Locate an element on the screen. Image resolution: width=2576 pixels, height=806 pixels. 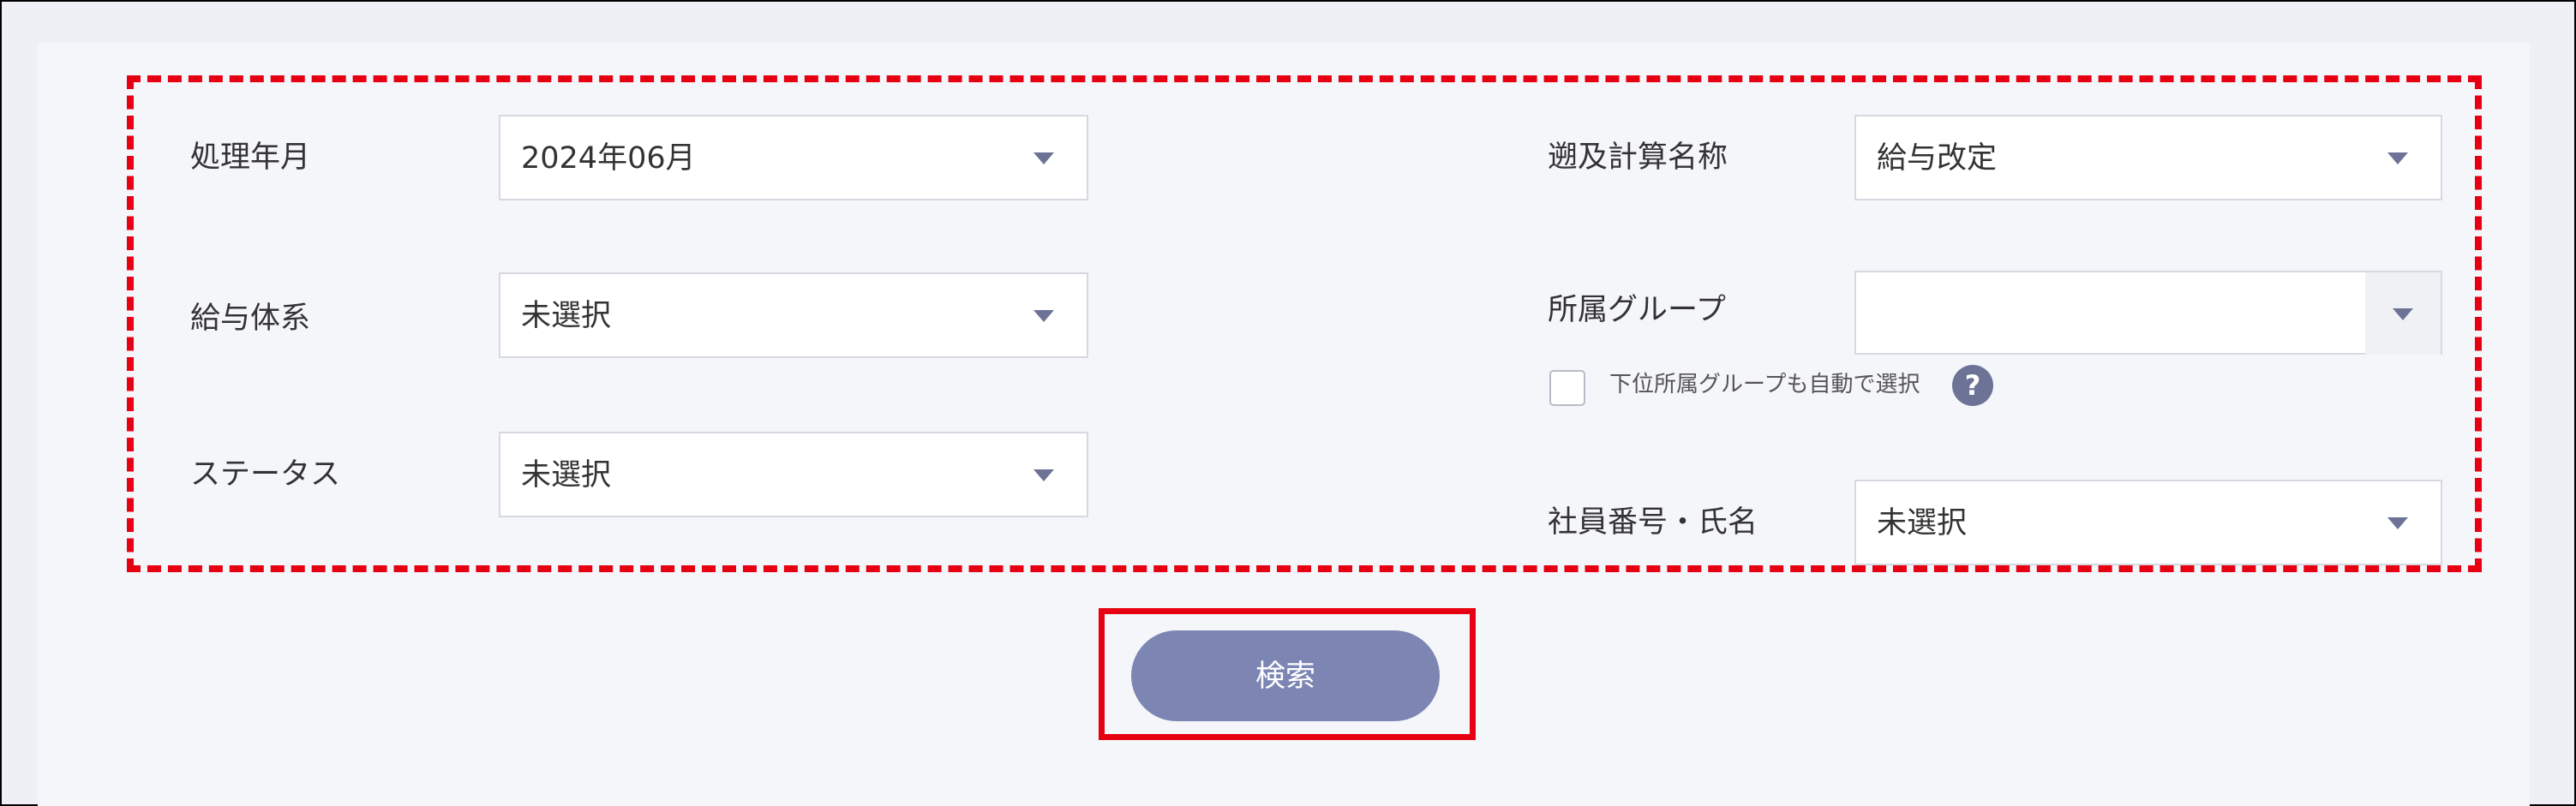
search-button: 検索 is located at coordinates (1285, 675).